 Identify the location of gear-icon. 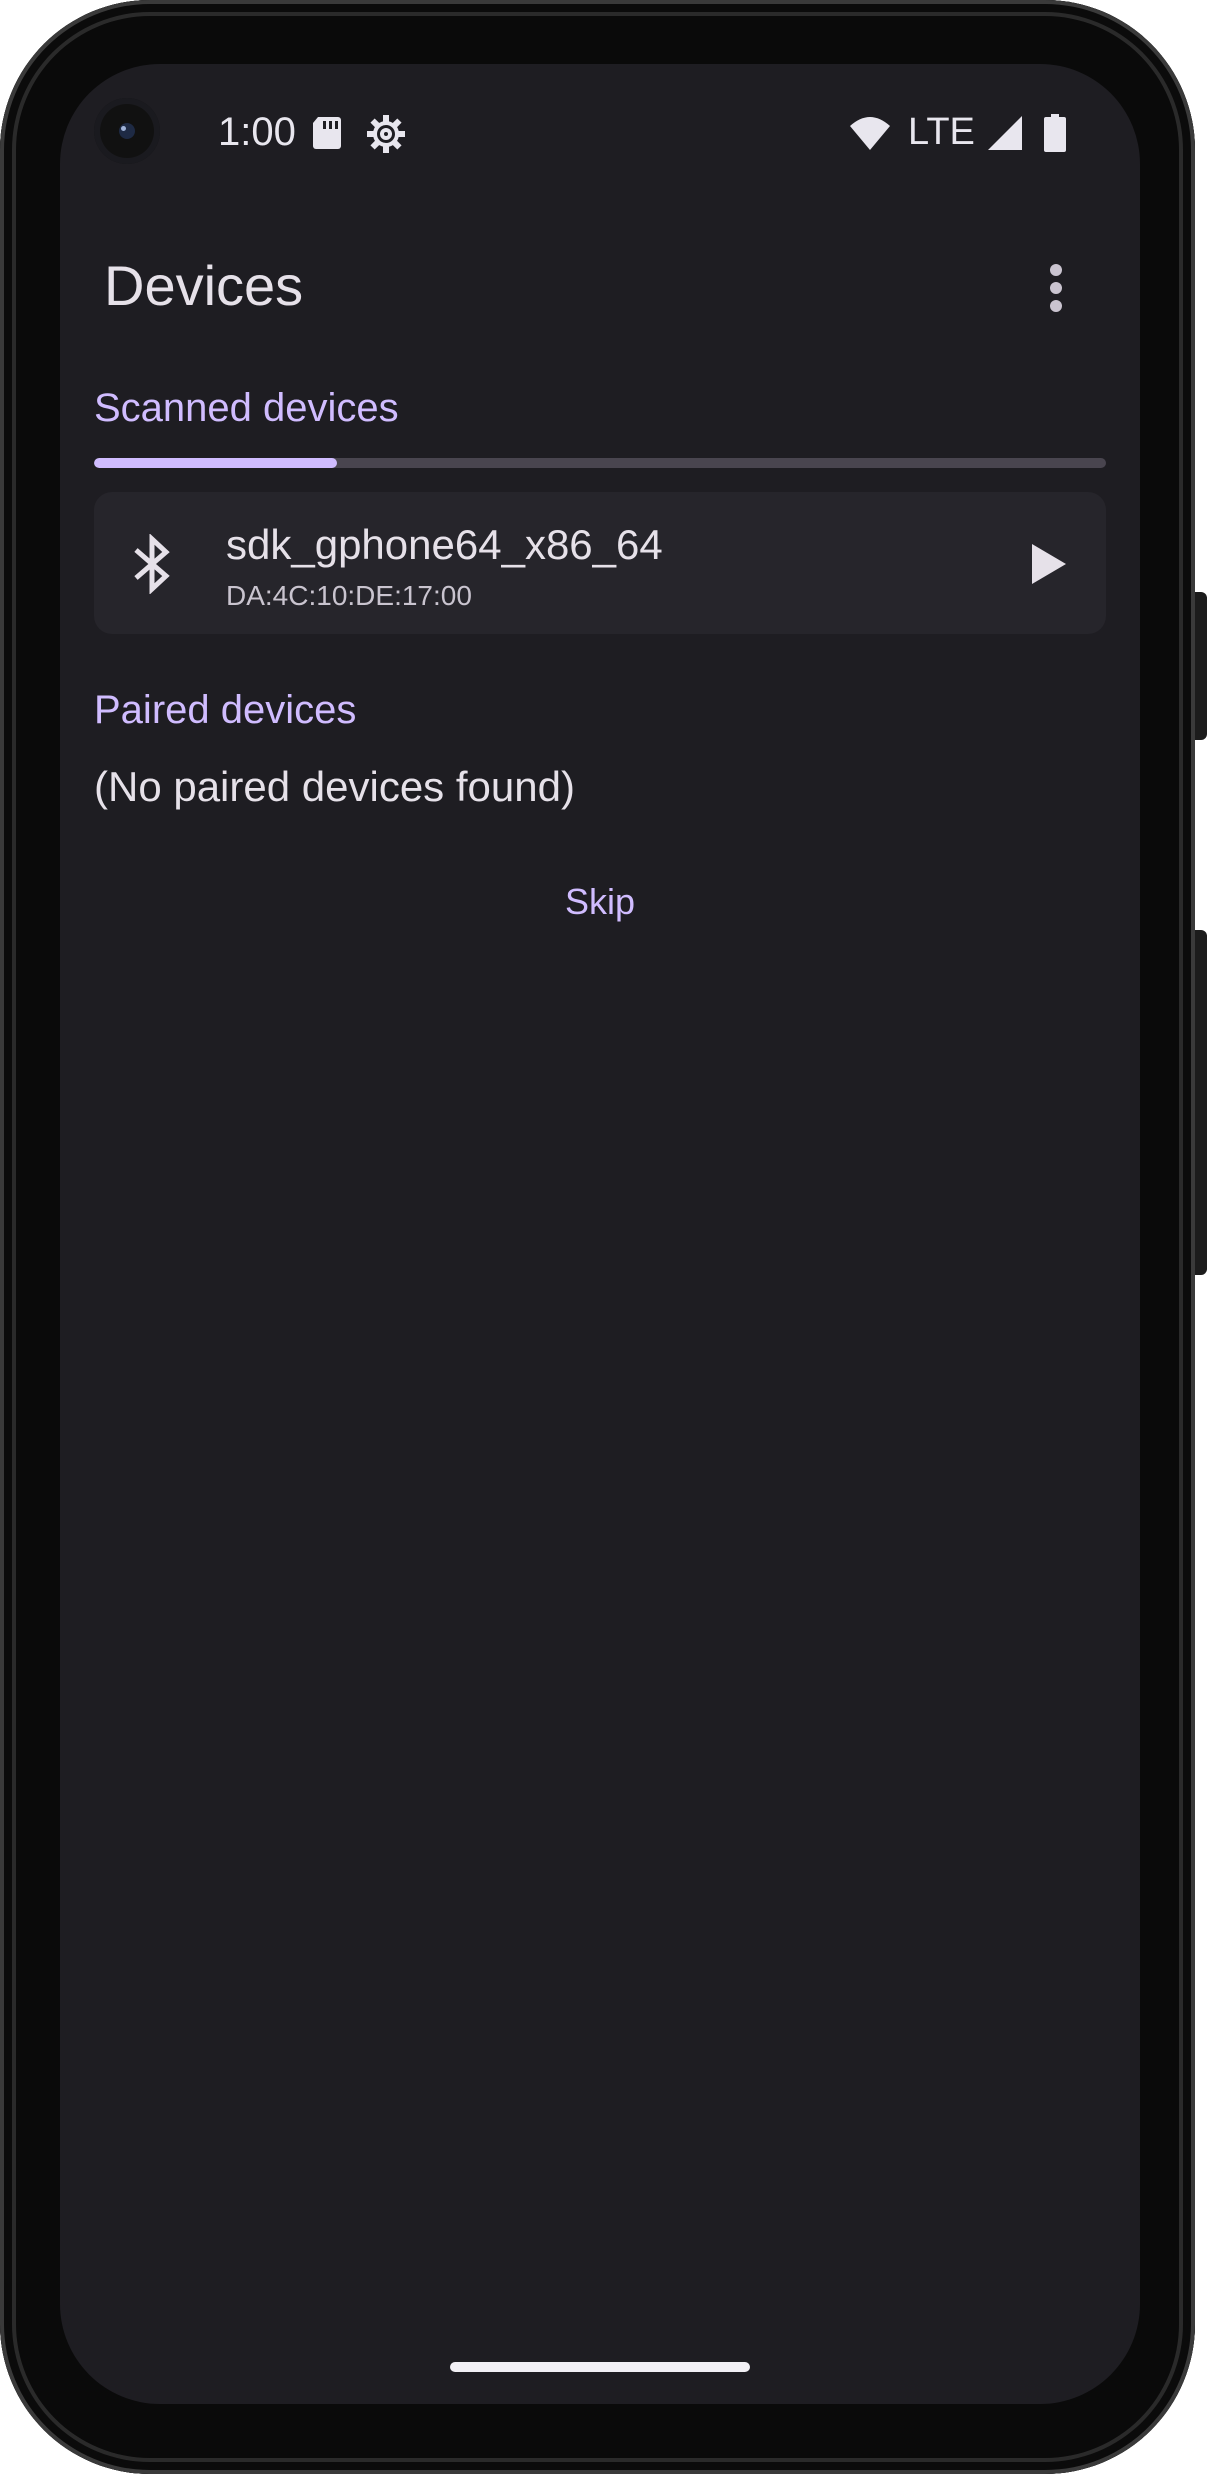
(386, 134).